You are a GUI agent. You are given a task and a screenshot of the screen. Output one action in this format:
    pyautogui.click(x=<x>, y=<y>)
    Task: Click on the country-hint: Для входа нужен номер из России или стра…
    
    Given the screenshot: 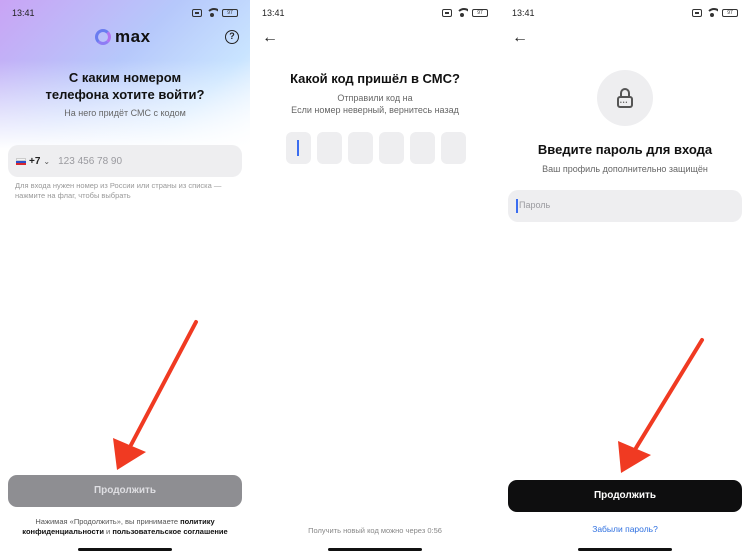 What is the action you would take?
    pyautogui.click(x=118, y=190)
    